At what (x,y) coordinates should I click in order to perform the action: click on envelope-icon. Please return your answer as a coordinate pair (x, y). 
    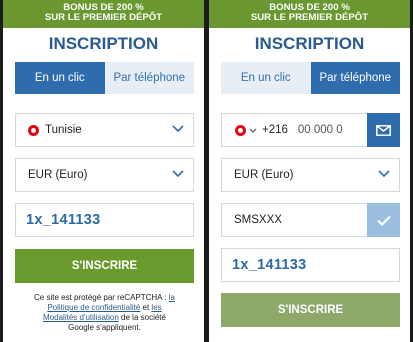
    Looking at the image, I should click on (383, 130).